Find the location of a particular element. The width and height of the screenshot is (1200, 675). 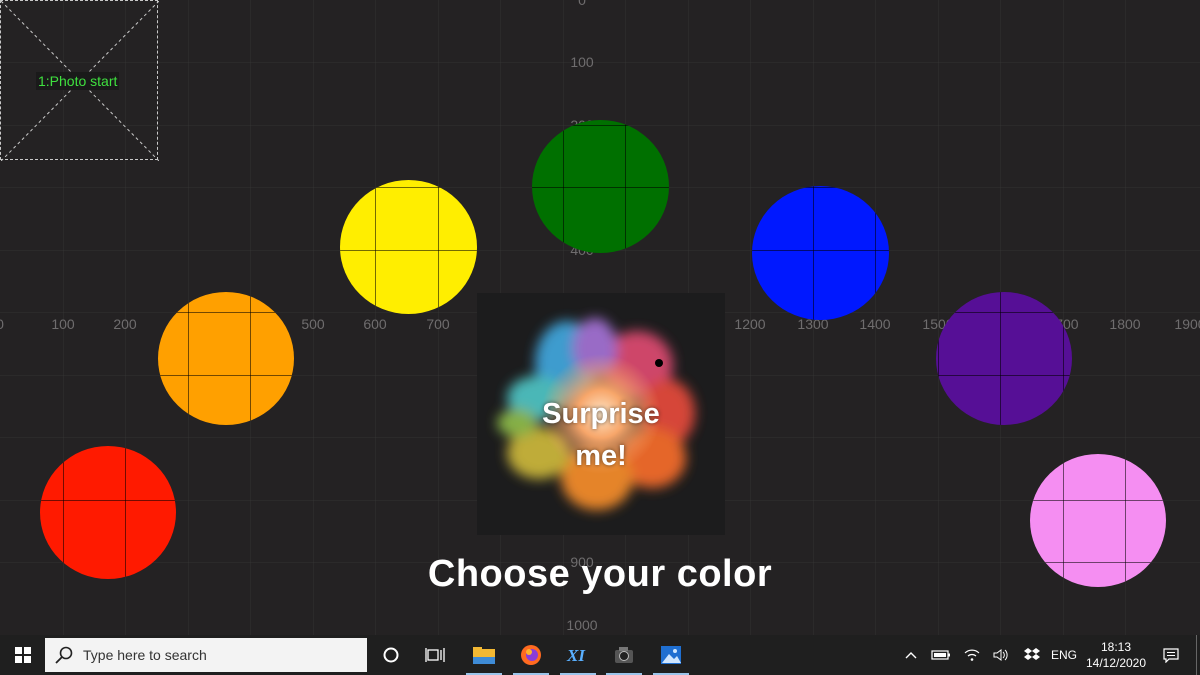

color-circle-yellow is located at coordinates (408, 247).